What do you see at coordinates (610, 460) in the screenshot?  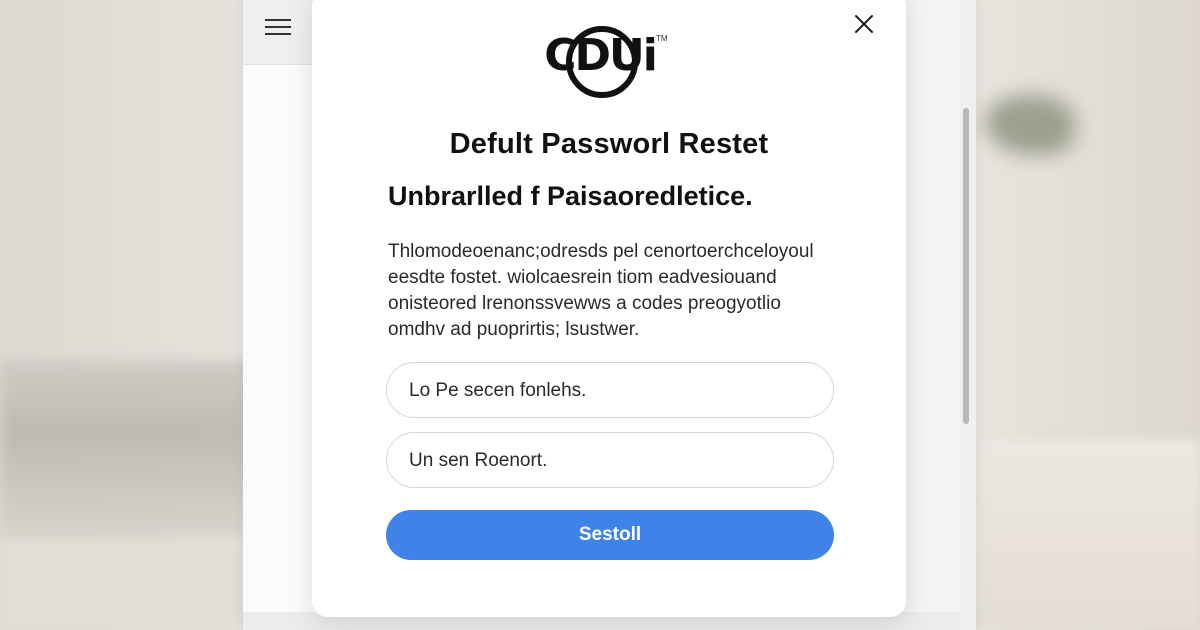 I see `second-input-field: Un sen Roenort.` at bounding box center [610, 460].